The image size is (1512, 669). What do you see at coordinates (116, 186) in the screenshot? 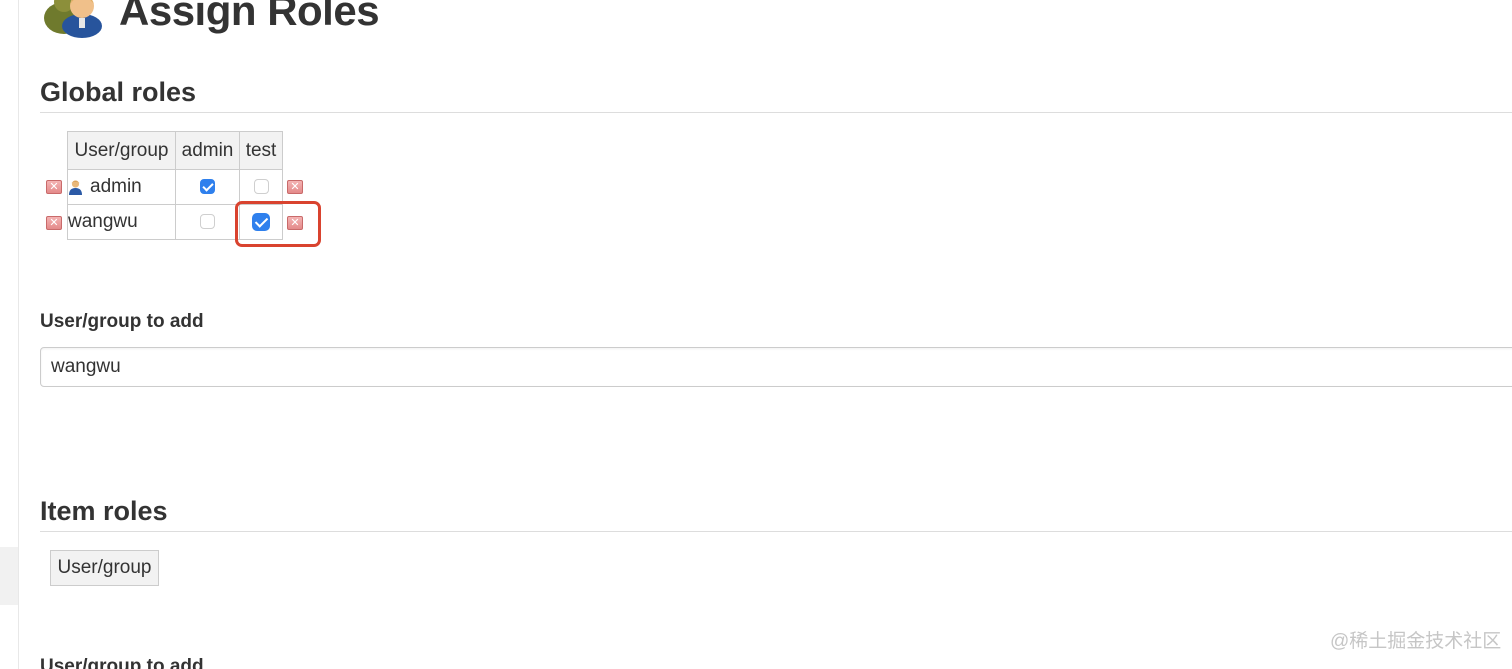
I see `user-name-admin: admin` at bounding box center [116, 186].